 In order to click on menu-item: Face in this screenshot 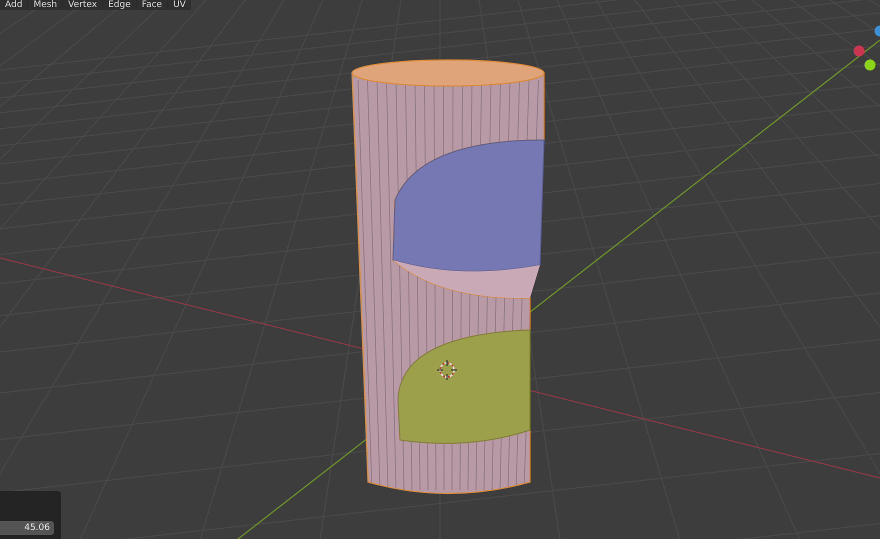, I will do `click(152, 5)`.